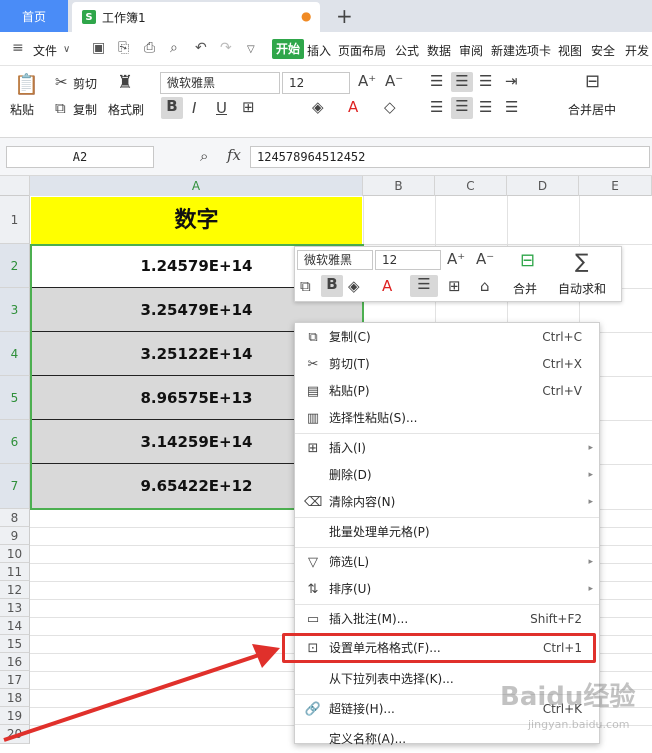  I want to click on row-header-12: 12, so click(15, 590).